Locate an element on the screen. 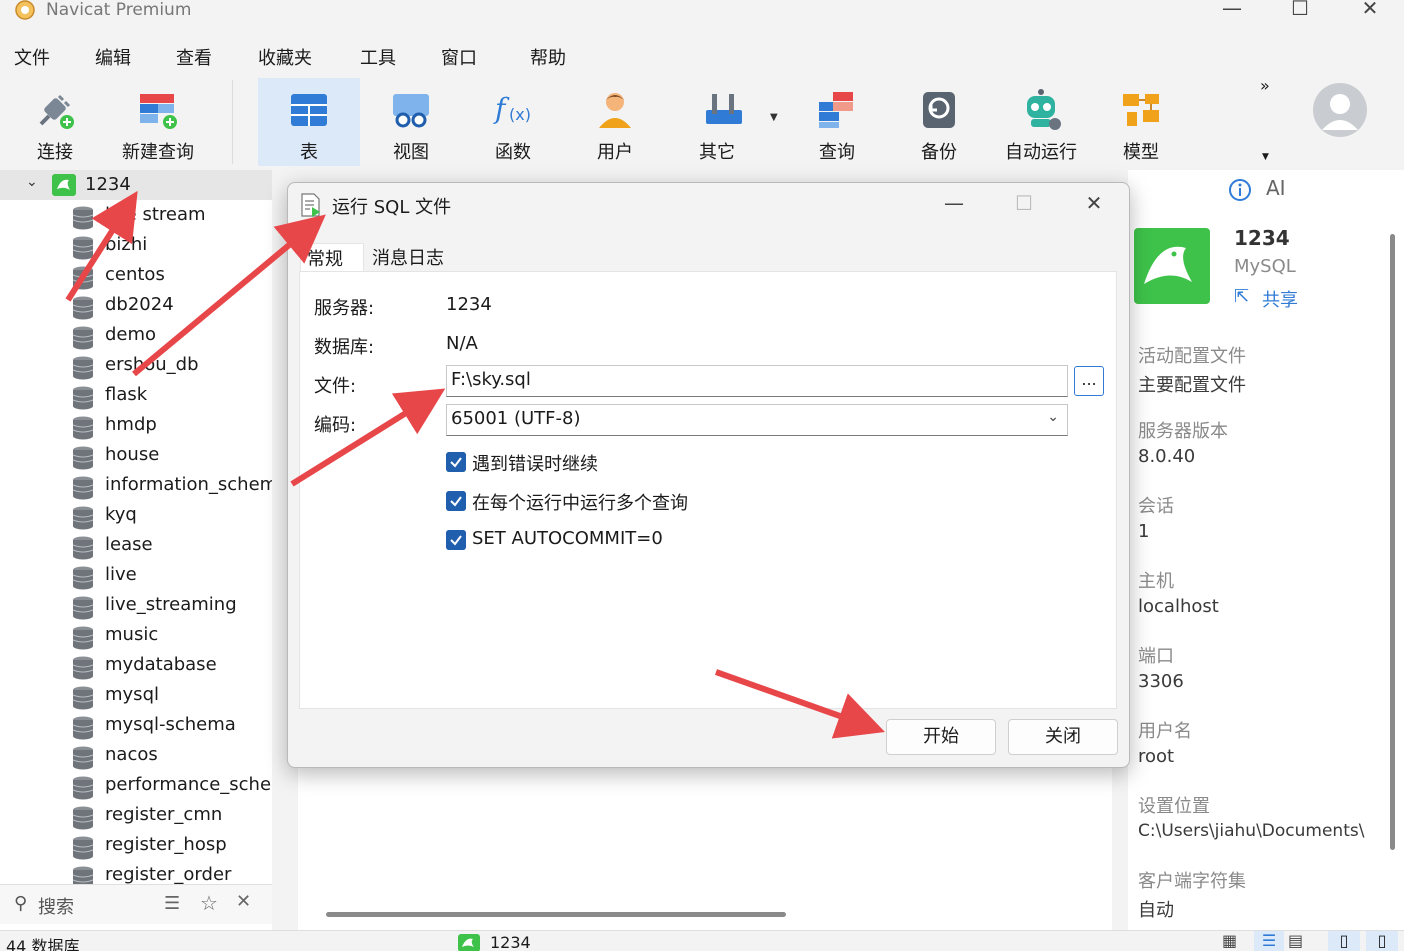  detail-view-icon: ▤ is located at coordinates (1295, 940).